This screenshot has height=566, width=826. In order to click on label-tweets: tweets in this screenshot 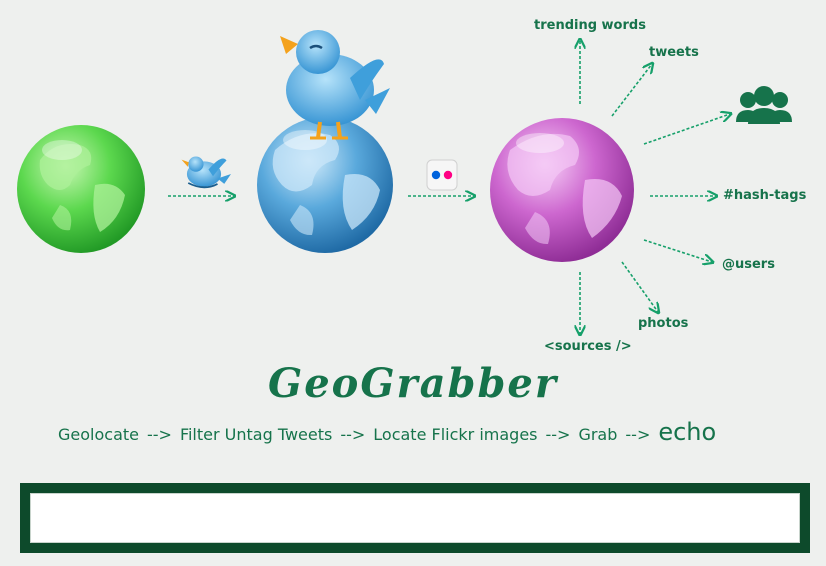, I will do `click(674, 52)`.